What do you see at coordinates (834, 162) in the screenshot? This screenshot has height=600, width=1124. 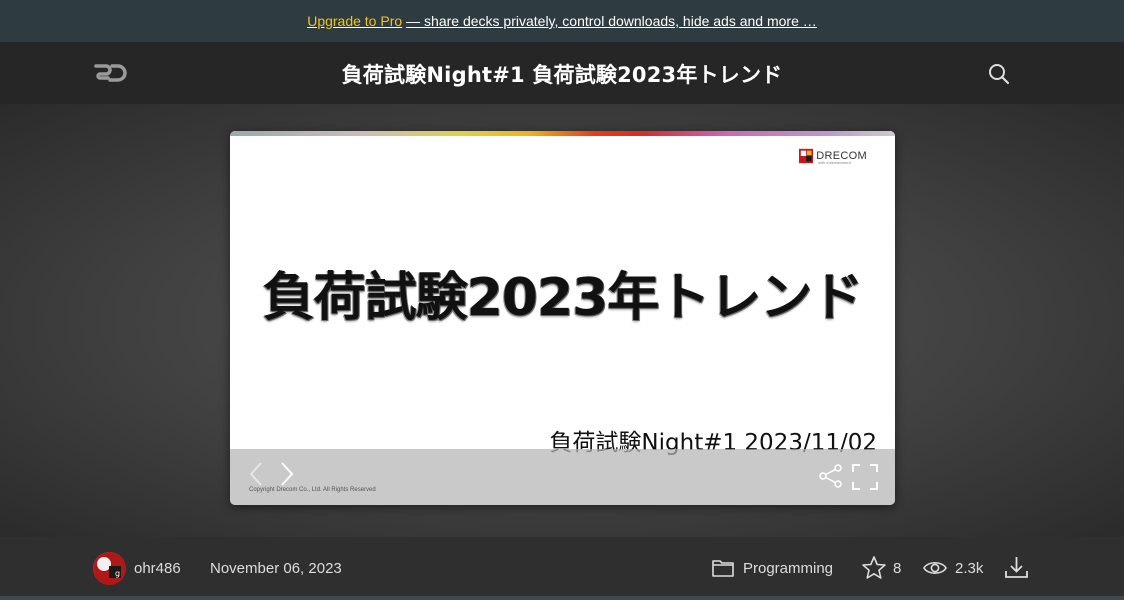 I see `drecom-brand-sub: with entertainment` at bounding box center [834, 162].